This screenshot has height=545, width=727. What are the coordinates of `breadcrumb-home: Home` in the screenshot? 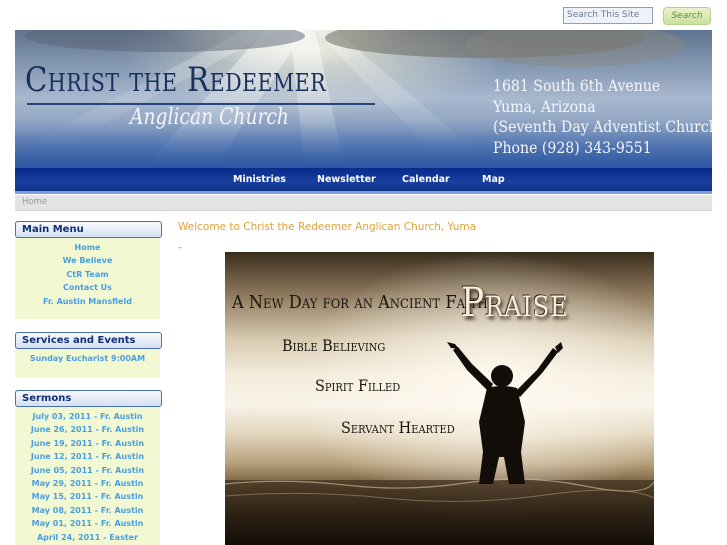 It's located at (34, 202).